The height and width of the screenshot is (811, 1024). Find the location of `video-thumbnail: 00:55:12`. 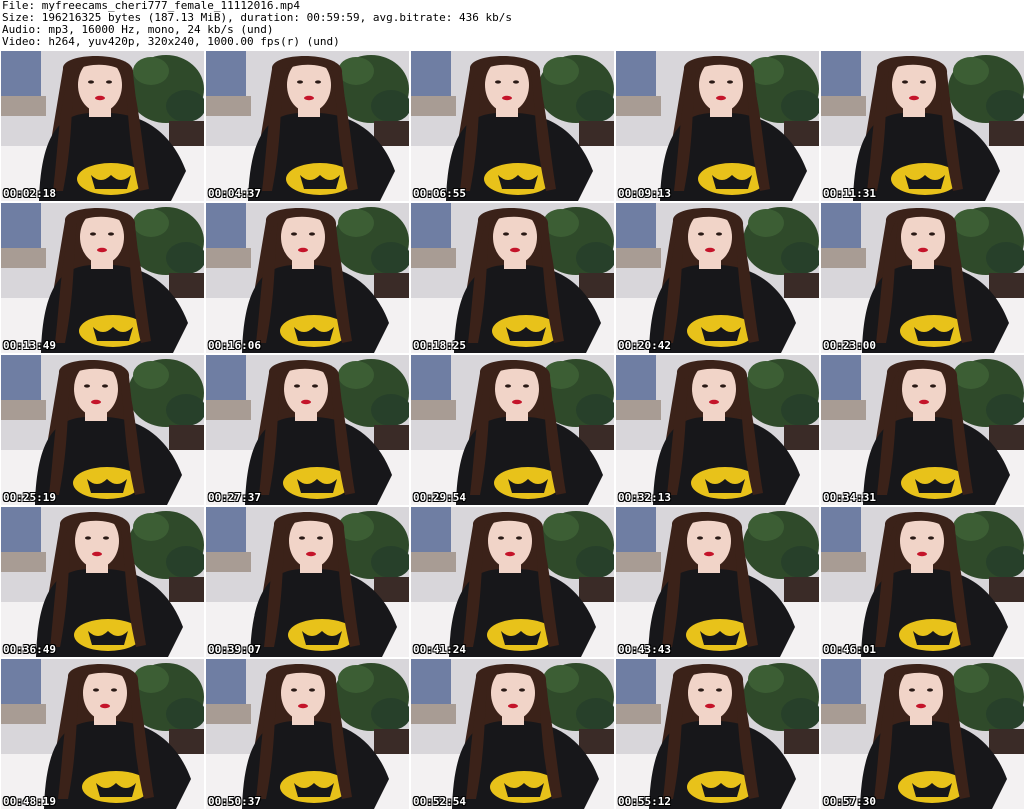

video-thumbnail: 00:55:12 is located at coordinates (717, 734).